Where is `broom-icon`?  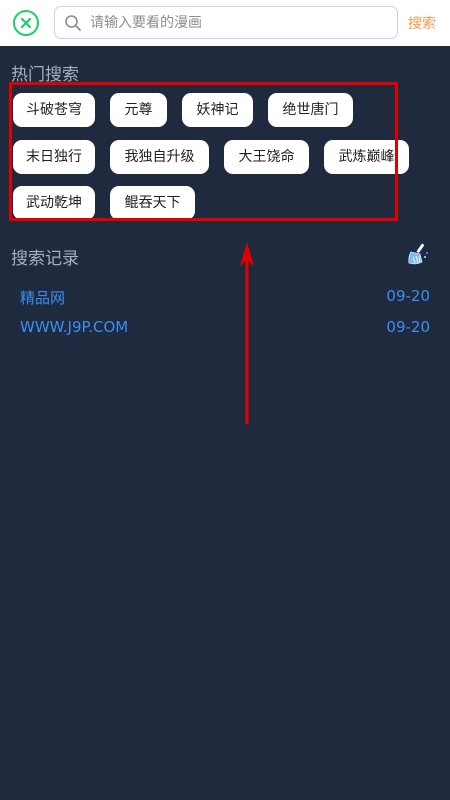 broom-icon is located at coordinates (417, 254).